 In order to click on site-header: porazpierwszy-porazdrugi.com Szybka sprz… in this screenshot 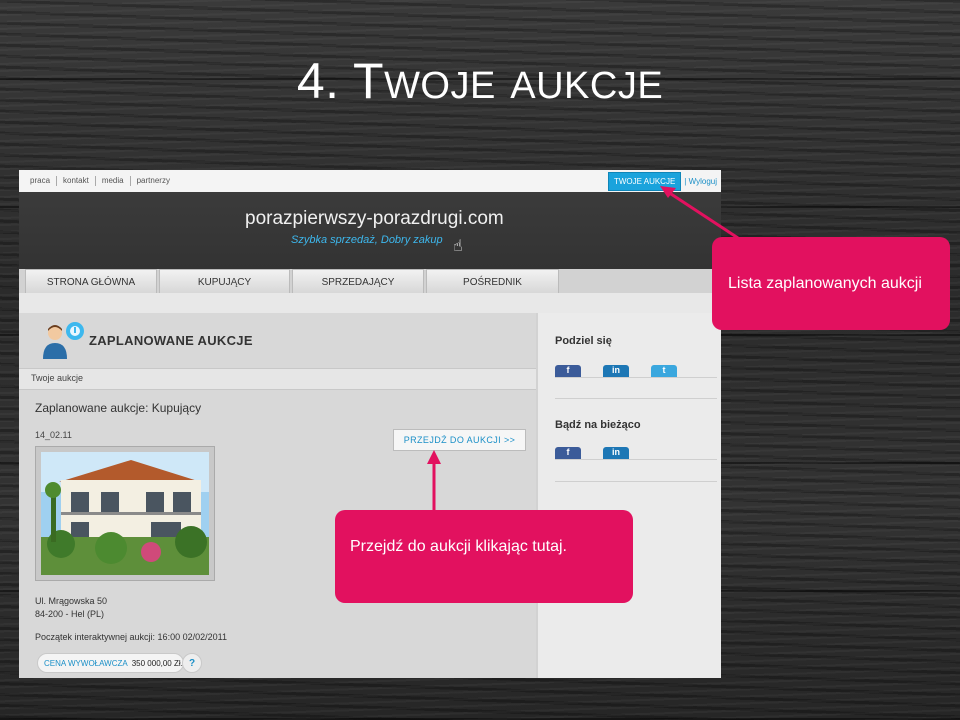, I will do `click(370, 243)`.